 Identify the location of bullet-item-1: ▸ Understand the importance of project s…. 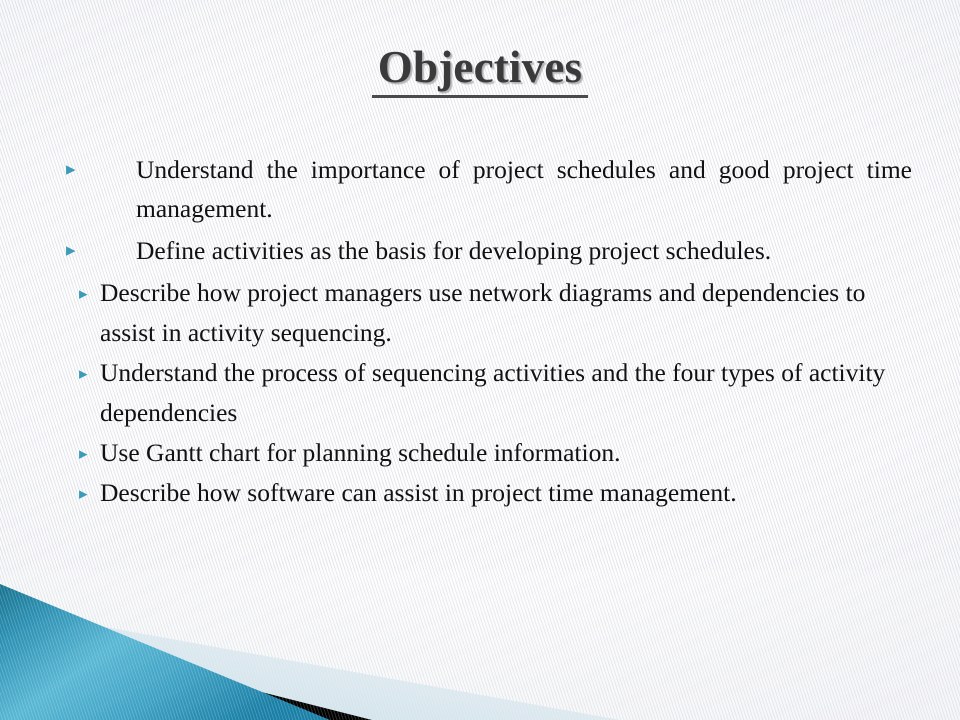
(480, 189).